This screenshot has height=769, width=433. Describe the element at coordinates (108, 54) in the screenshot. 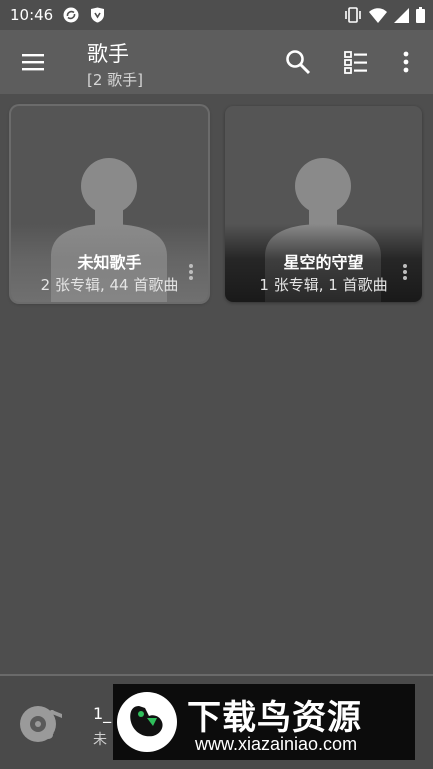

I see `page-title: 歌手` at that location.